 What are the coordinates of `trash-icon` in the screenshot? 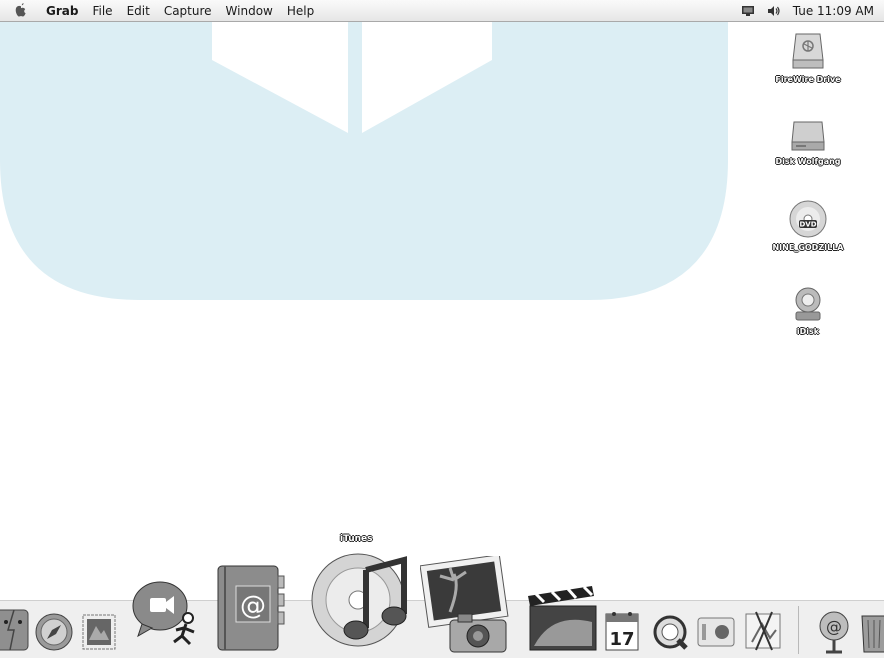 It's located at (871, 633).